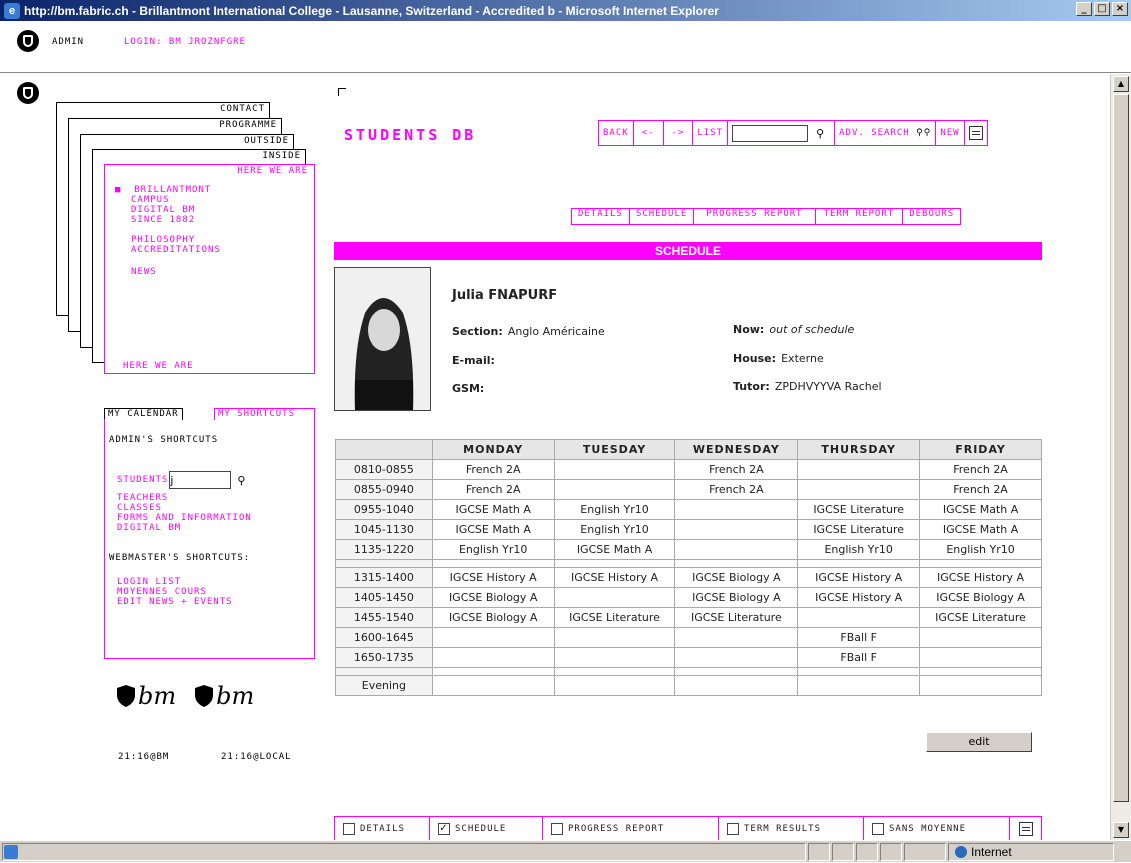  What do you see at coordinates (600, 216) in the screenshot?
I see `tab-details: DETAILS` at bounding box center [600, 216].